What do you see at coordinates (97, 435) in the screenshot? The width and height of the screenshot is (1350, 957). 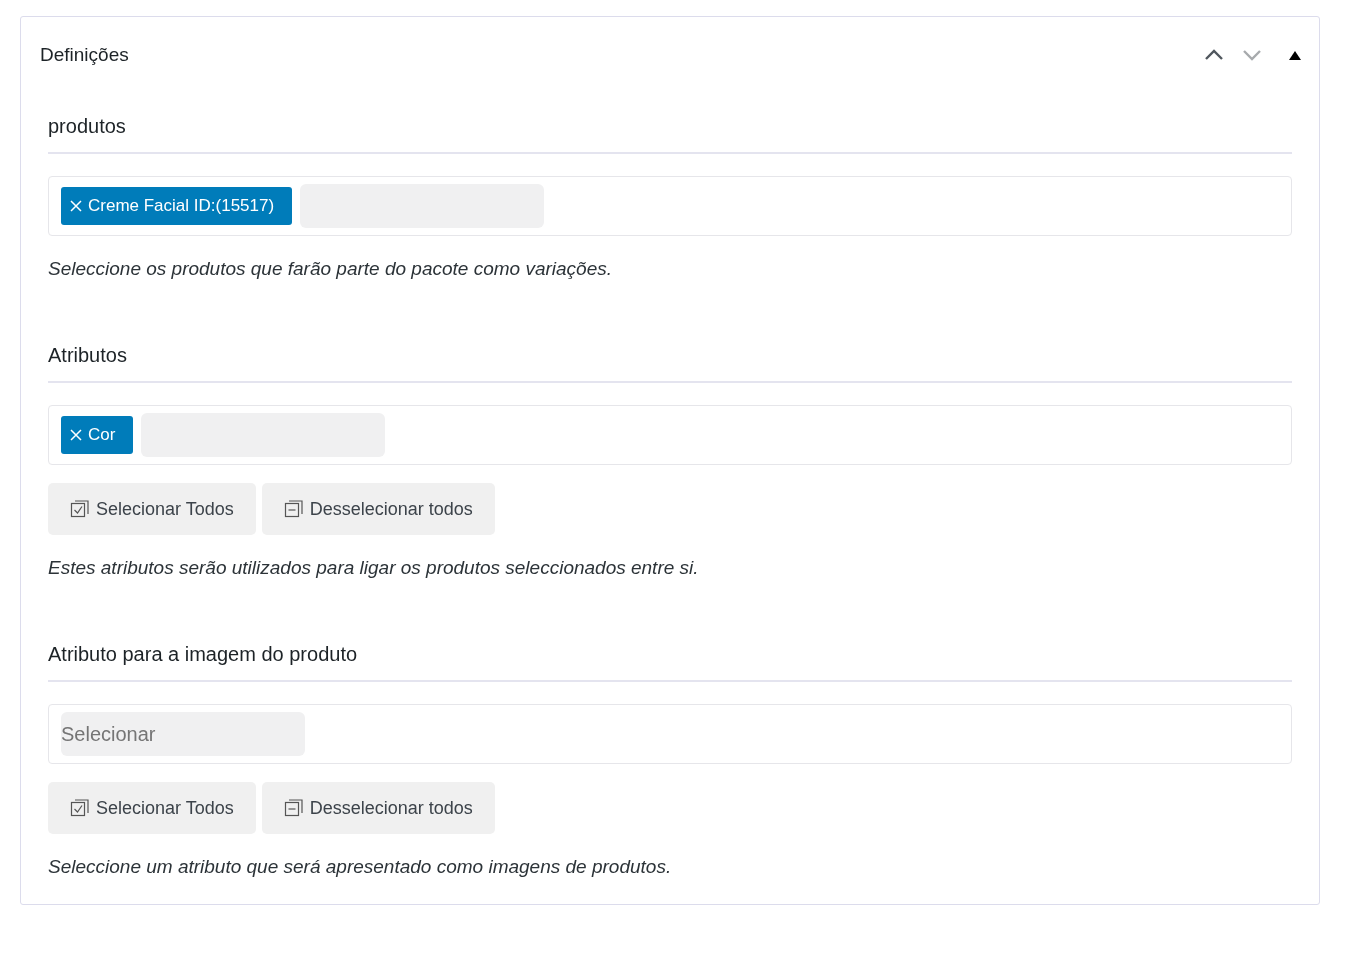 I see `selected-tag: Cor` at bounding box center [97, 435].